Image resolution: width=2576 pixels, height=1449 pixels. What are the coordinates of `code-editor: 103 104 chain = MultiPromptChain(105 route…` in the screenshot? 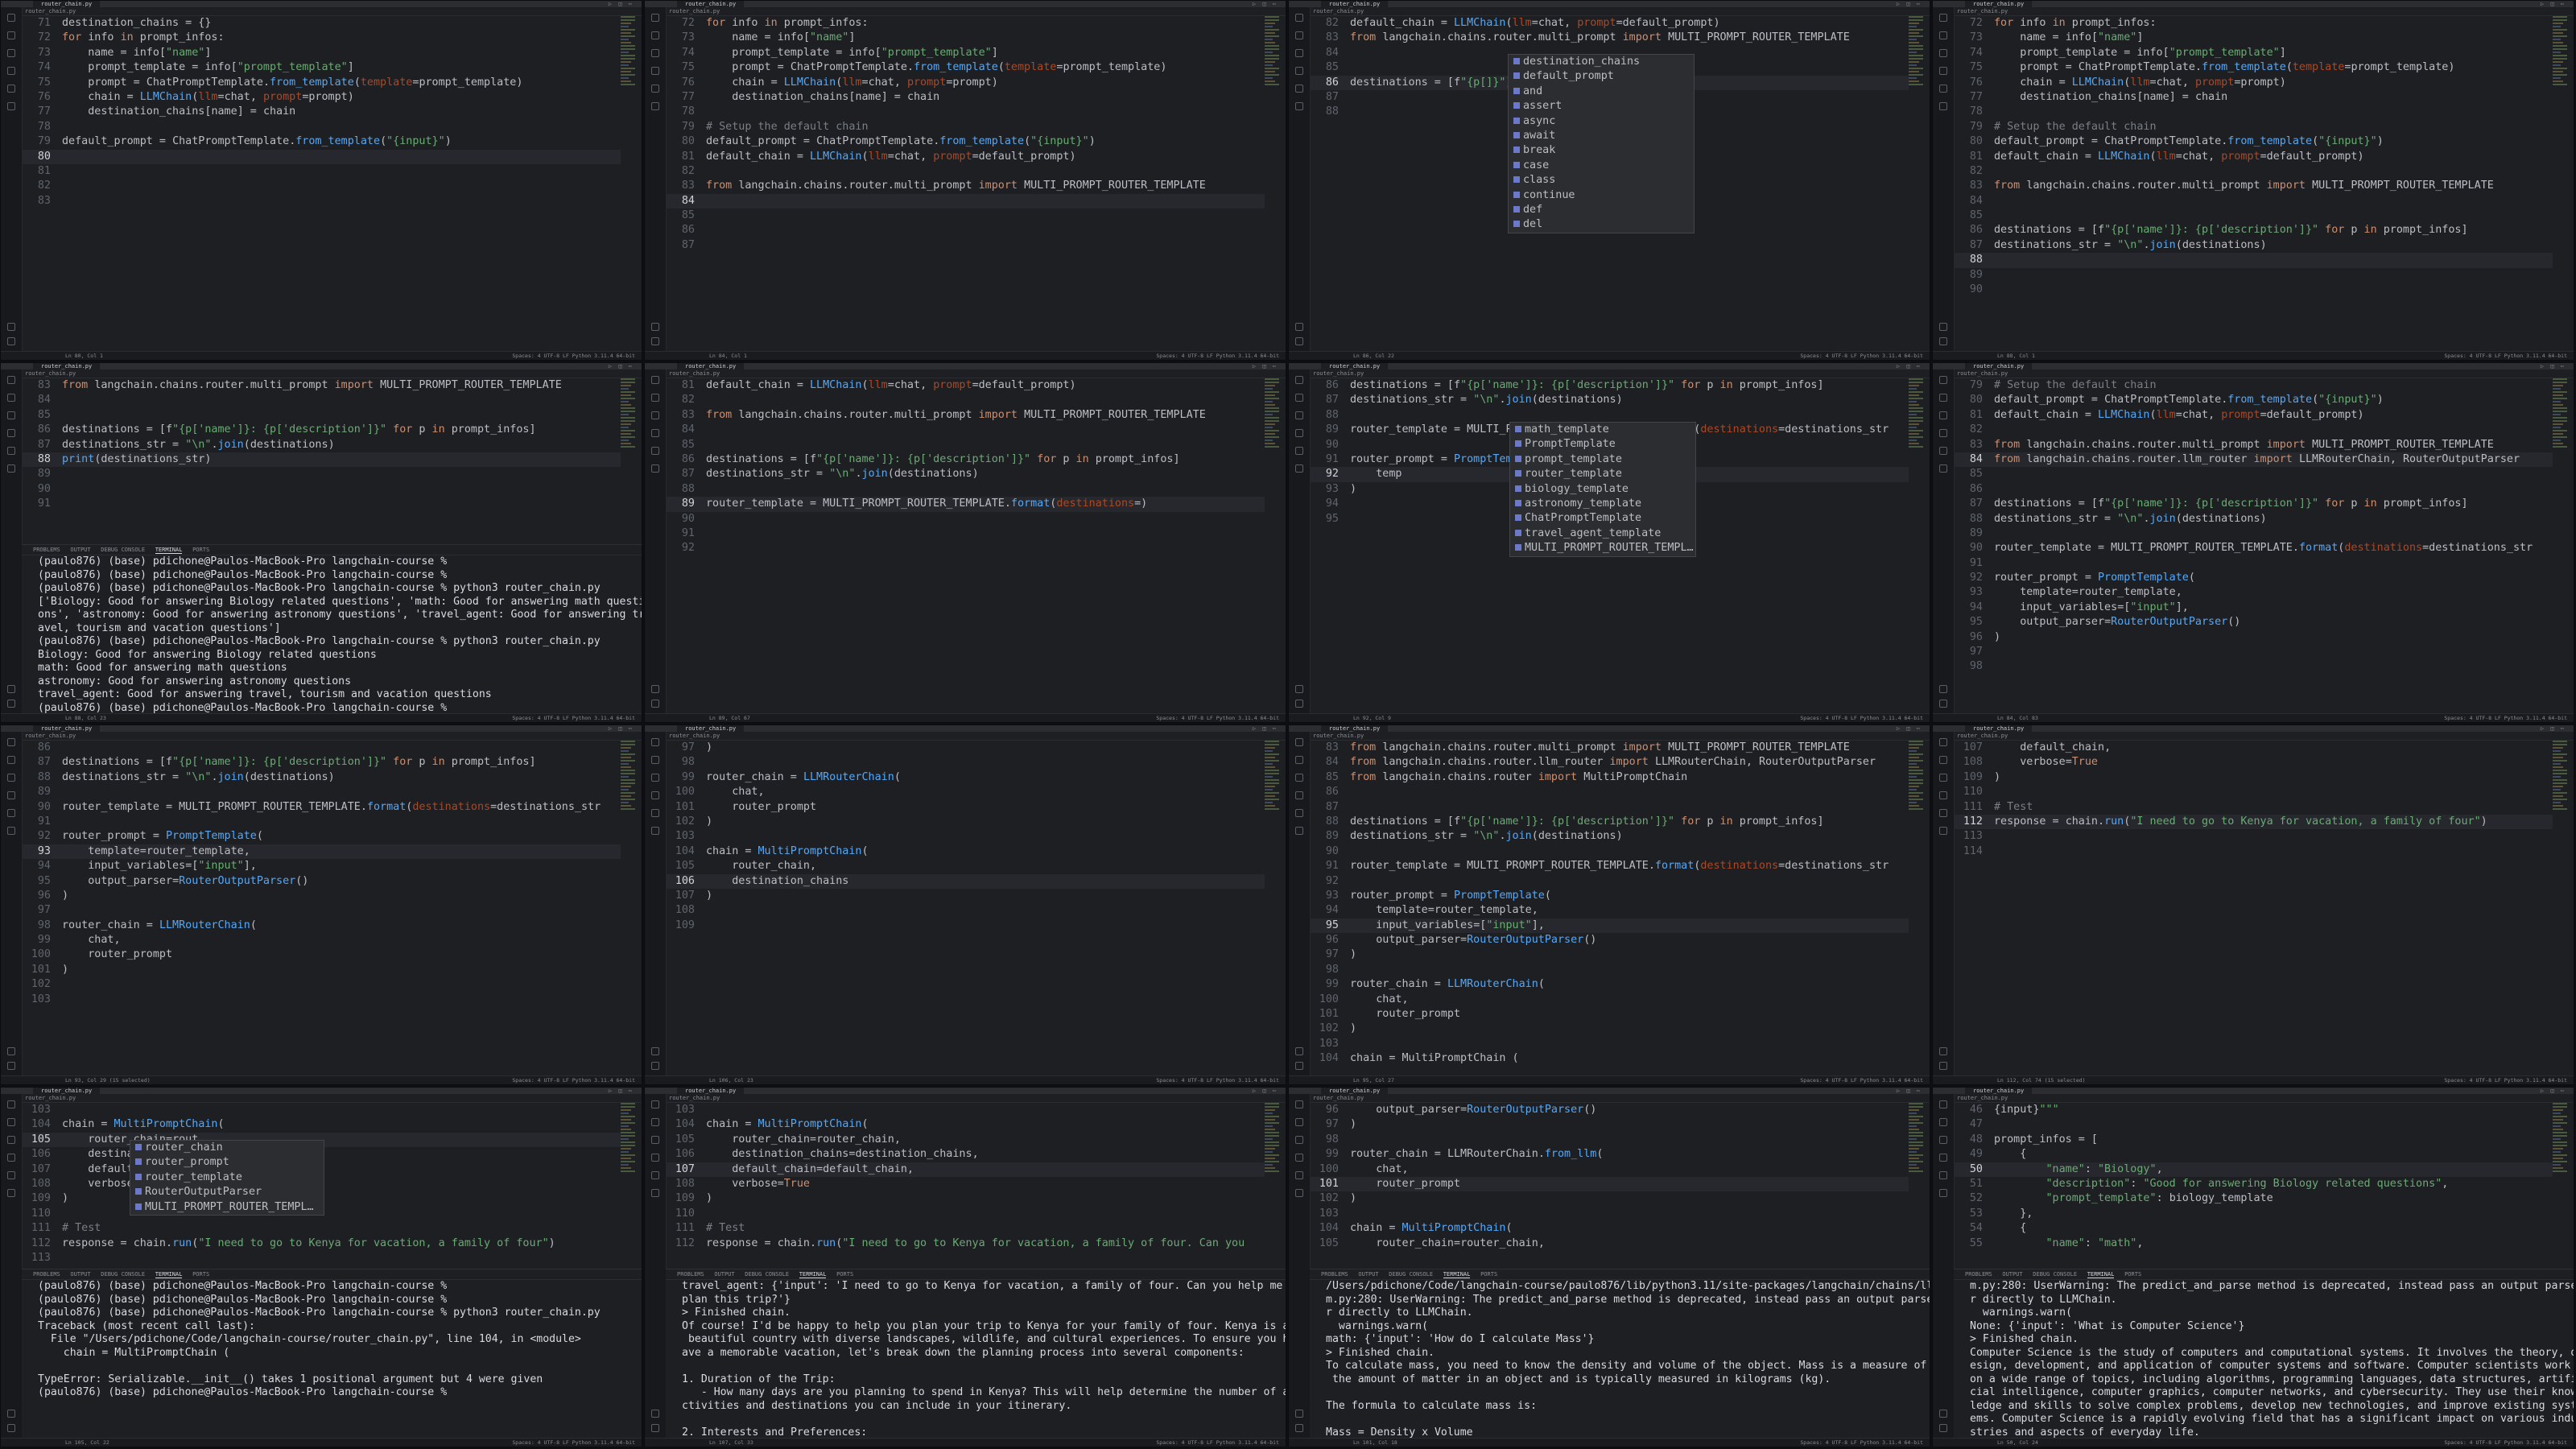 It's located at (966, 1186).